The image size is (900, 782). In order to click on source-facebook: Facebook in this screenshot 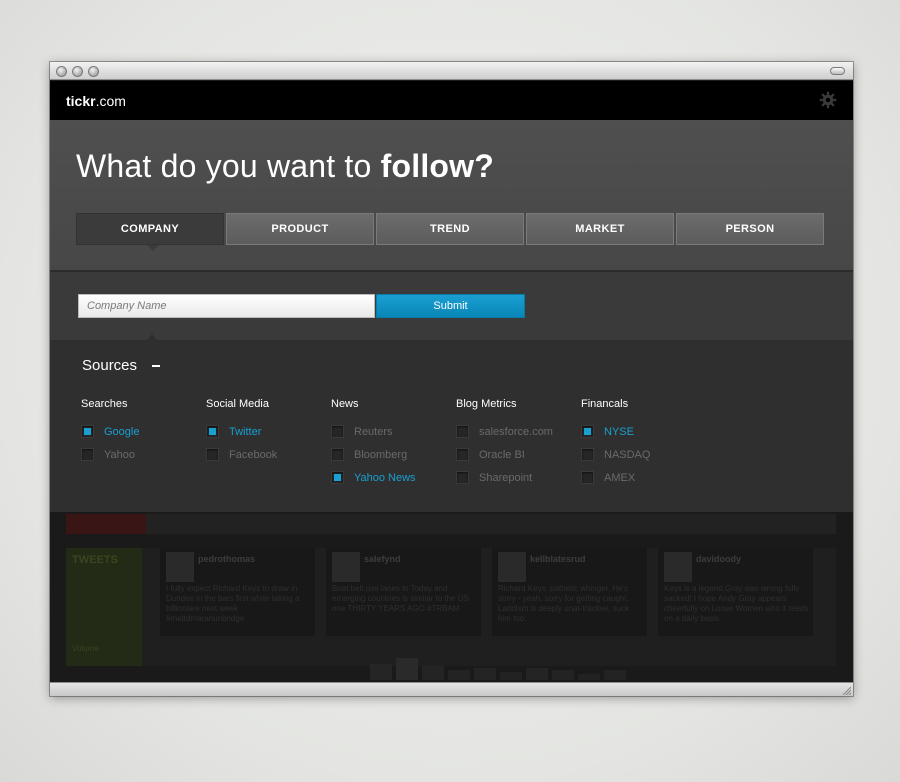, I will do `click(266, 454)`.